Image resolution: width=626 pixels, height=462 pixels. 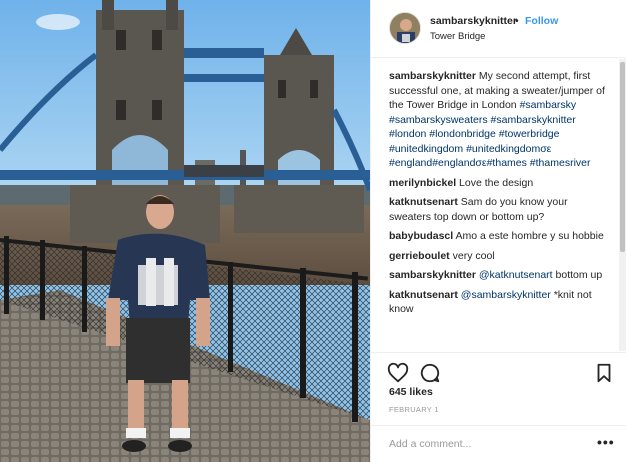 I want to click on comment-text: very cool, so click(x=473, y=255).